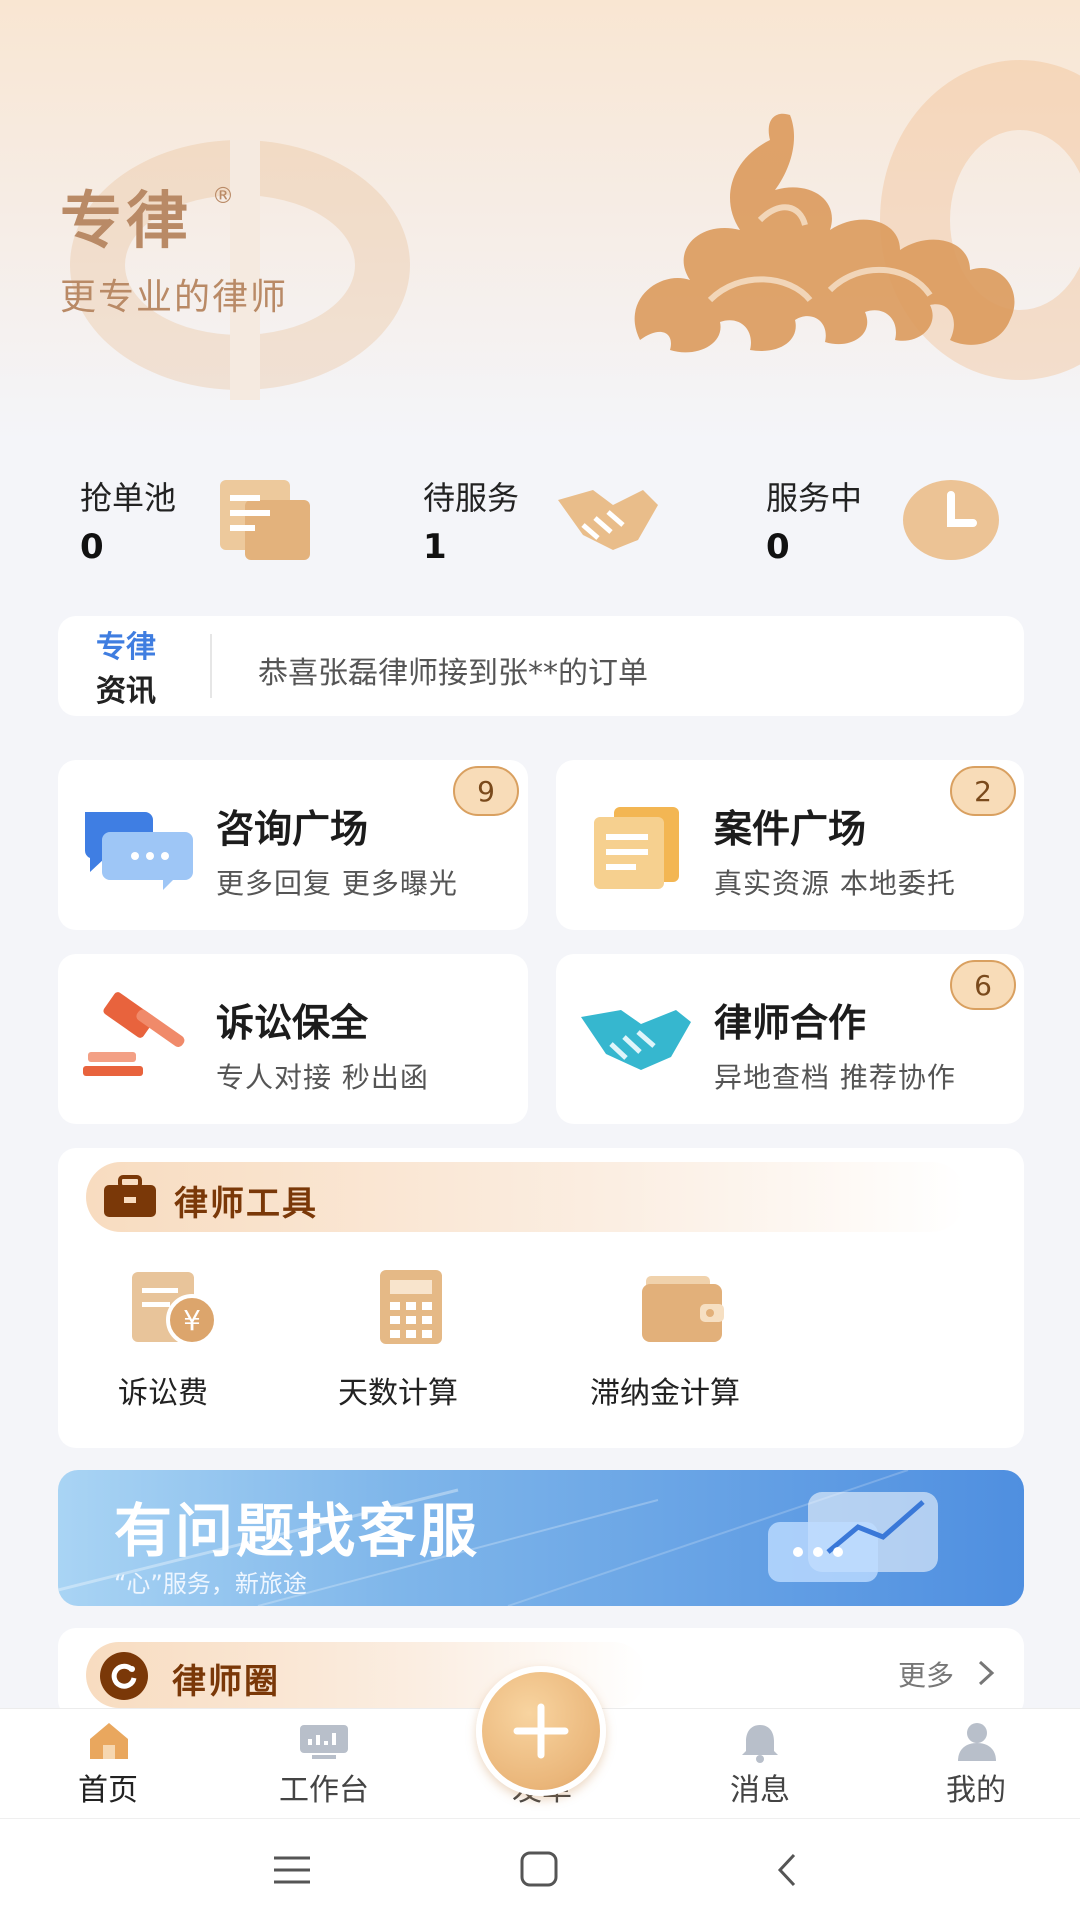  What do you see at coordinates (163, 1393) in the screenshot?
I see `tool-label: 诉讼费` at bounding box center [163, 1393].